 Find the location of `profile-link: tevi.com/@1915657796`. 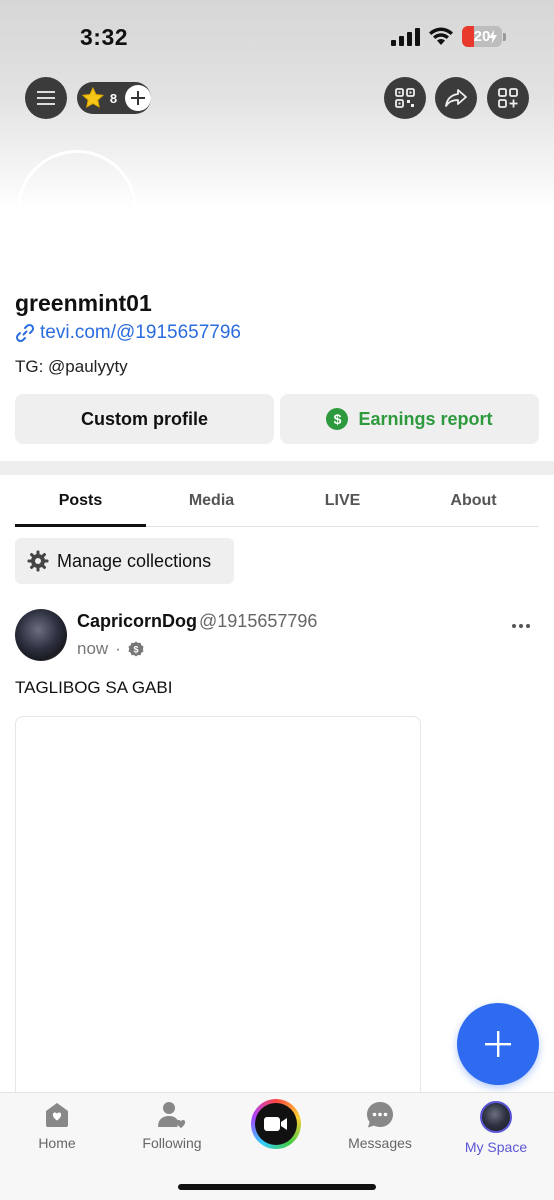

profile-link: tevi.com/@1915657796 is located at coordinates (128, 333).